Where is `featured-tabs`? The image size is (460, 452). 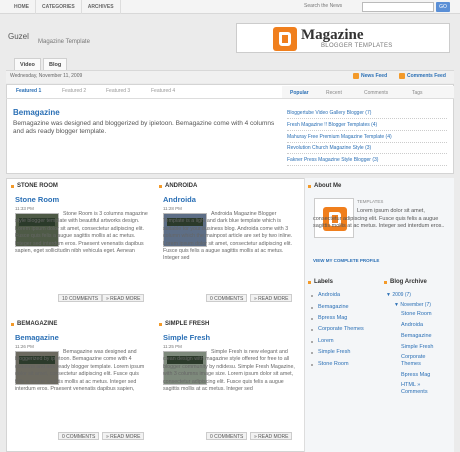
featured-tabs is located at coordinates (144, 92).